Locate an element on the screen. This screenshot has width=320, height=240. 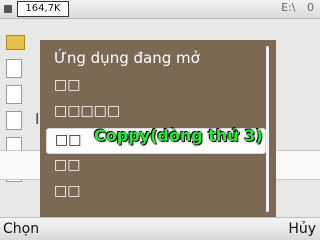
list-item-label: I is located at coordinates (37, 119).